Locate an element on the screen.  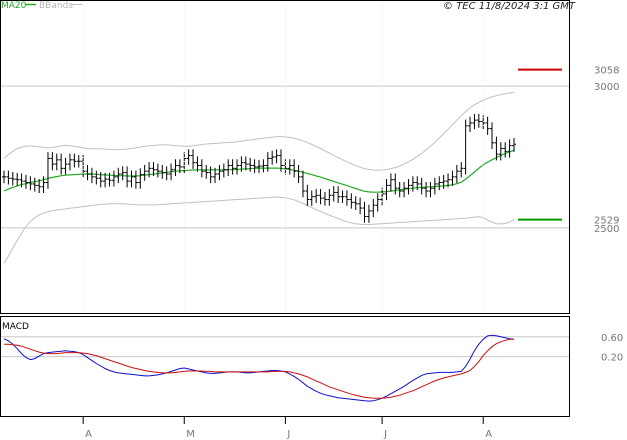
timestamp-stamp: © TEC 11/8/2024 3:1 GMT is located at coordinates (509, 6).